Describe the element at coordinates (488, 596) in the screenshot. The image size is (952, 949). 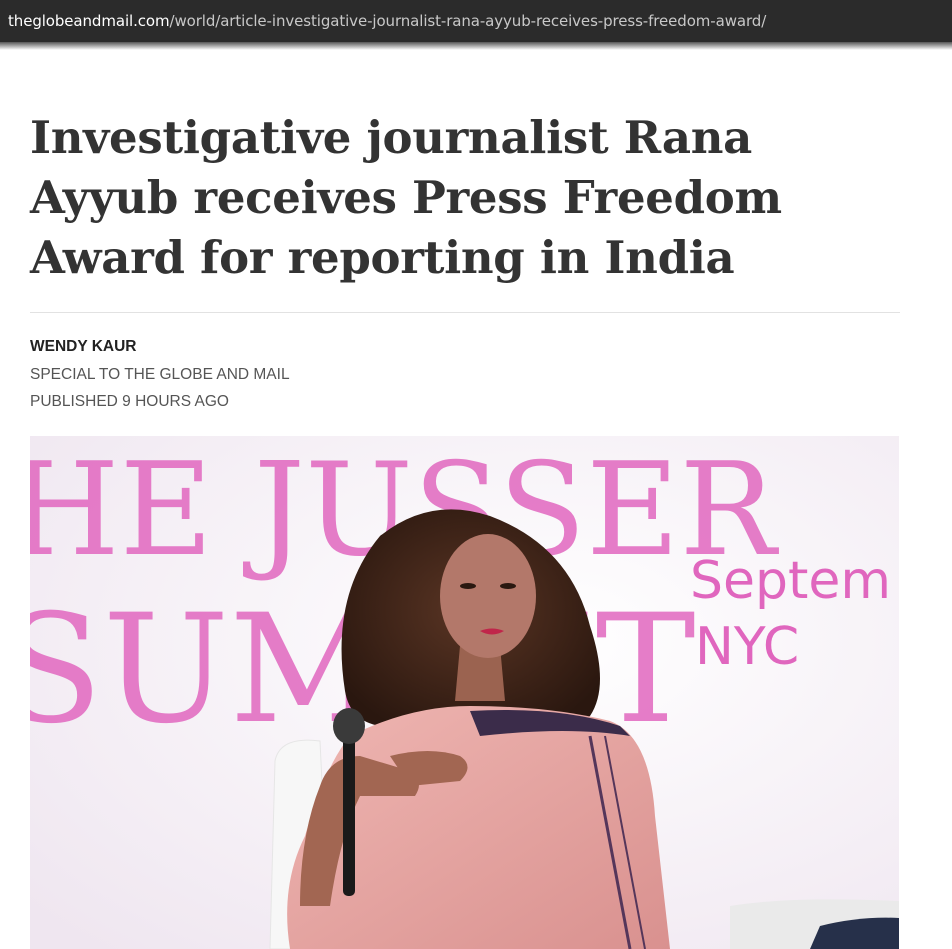
I see `face` at that location.